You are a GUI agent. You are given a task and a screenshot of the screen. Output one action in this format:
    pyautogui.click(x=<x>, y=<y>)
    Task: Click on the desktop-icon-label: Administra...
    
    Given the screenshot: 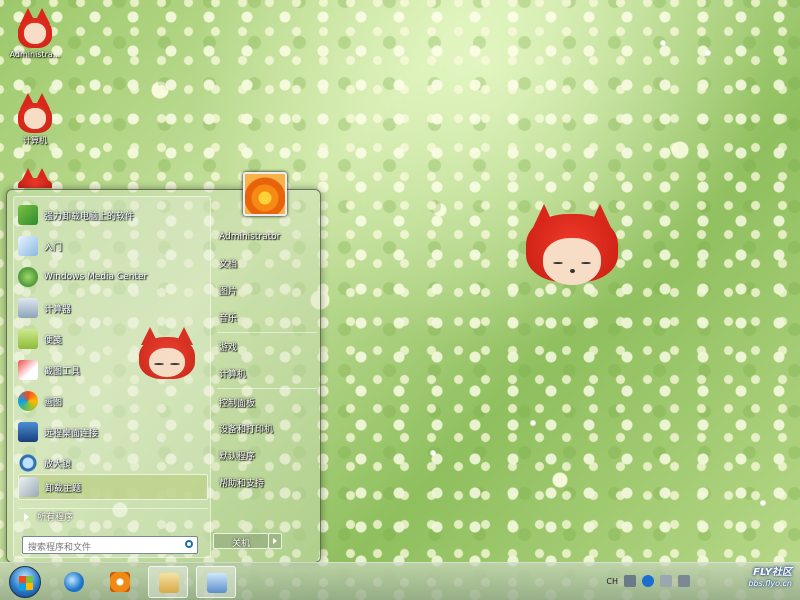 What is the action you would take?
    pyautogui.click(x=35, y=54)
    